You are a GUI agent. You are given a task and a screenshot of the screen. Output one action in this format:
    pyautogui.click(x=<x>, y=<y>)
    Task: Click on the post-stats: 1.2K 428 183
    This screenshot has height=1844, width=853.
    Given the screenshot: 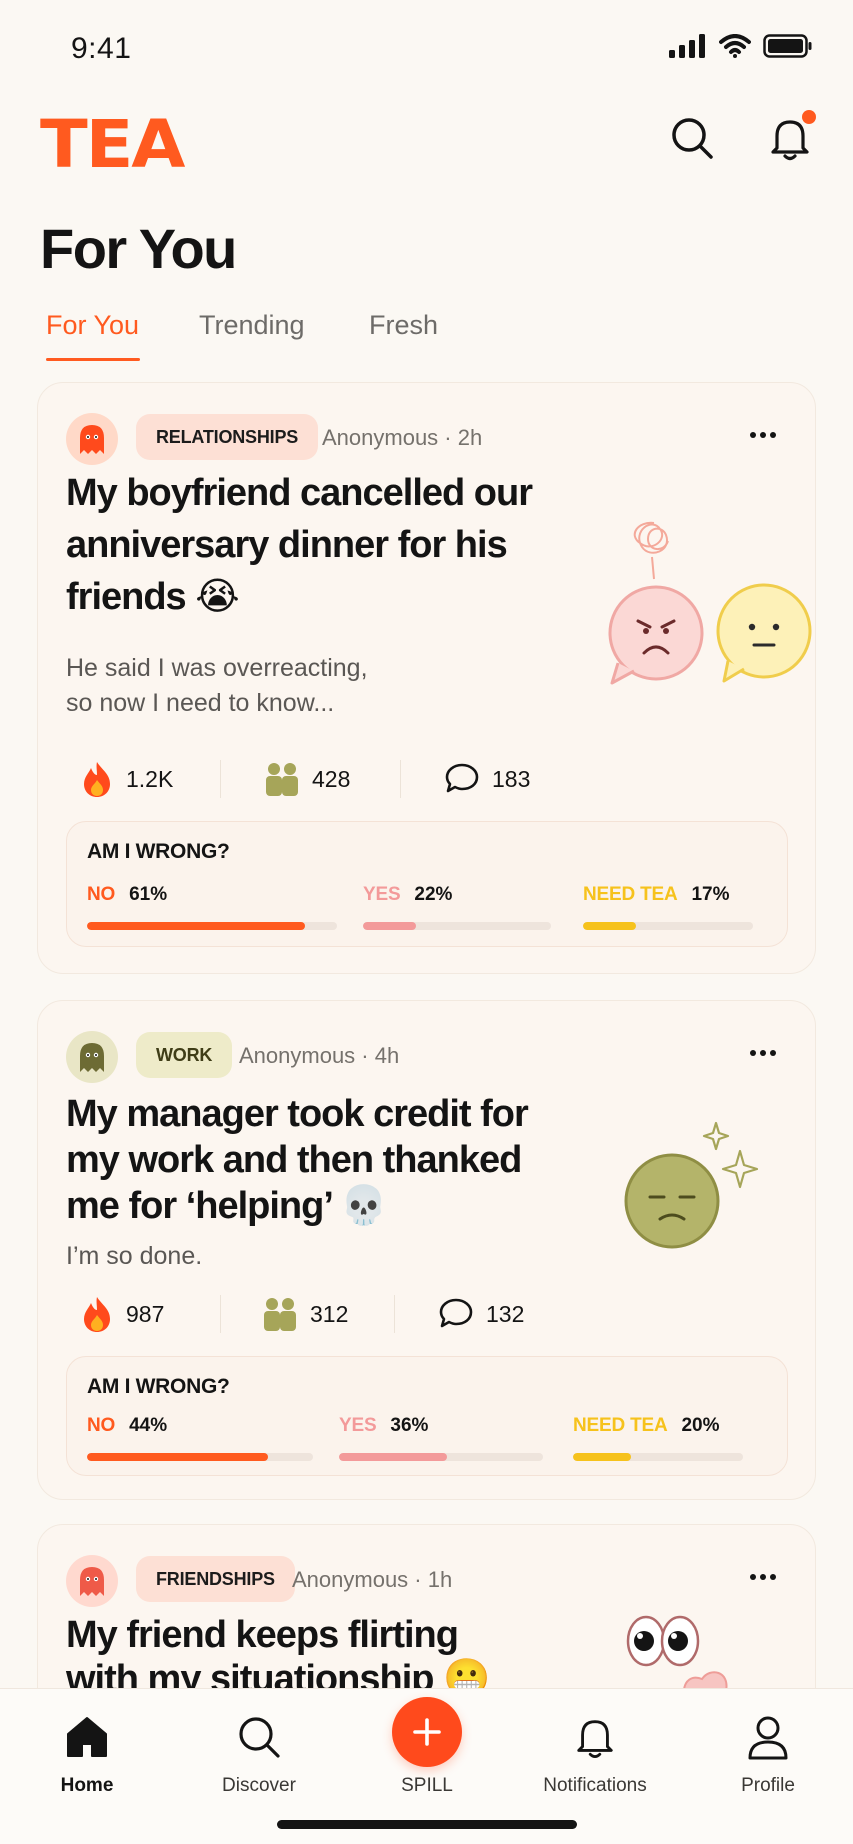 What is the action you would take?
    pyautogui.click(x=426, y=779)
    